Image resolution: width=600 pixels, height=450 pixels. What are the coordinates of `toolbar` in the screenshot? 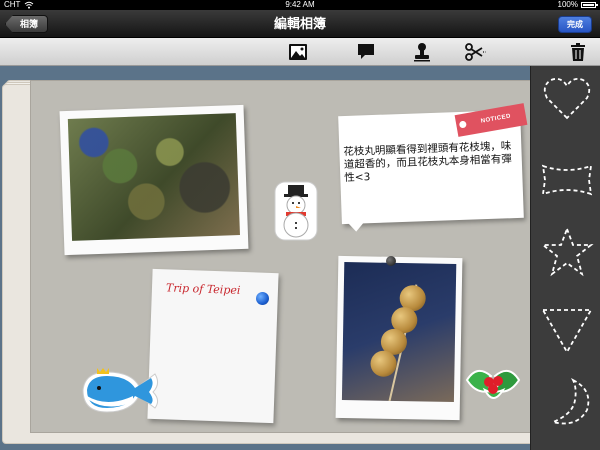 It's located at (300, 52).